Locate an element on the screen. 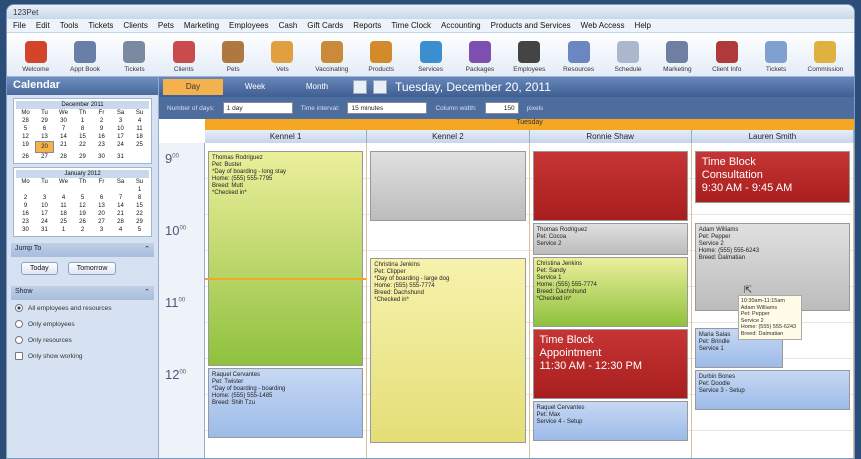 The height and width of the screenshot is (459, 861). calendar-day: 21 is located at coordinates (63, 147).